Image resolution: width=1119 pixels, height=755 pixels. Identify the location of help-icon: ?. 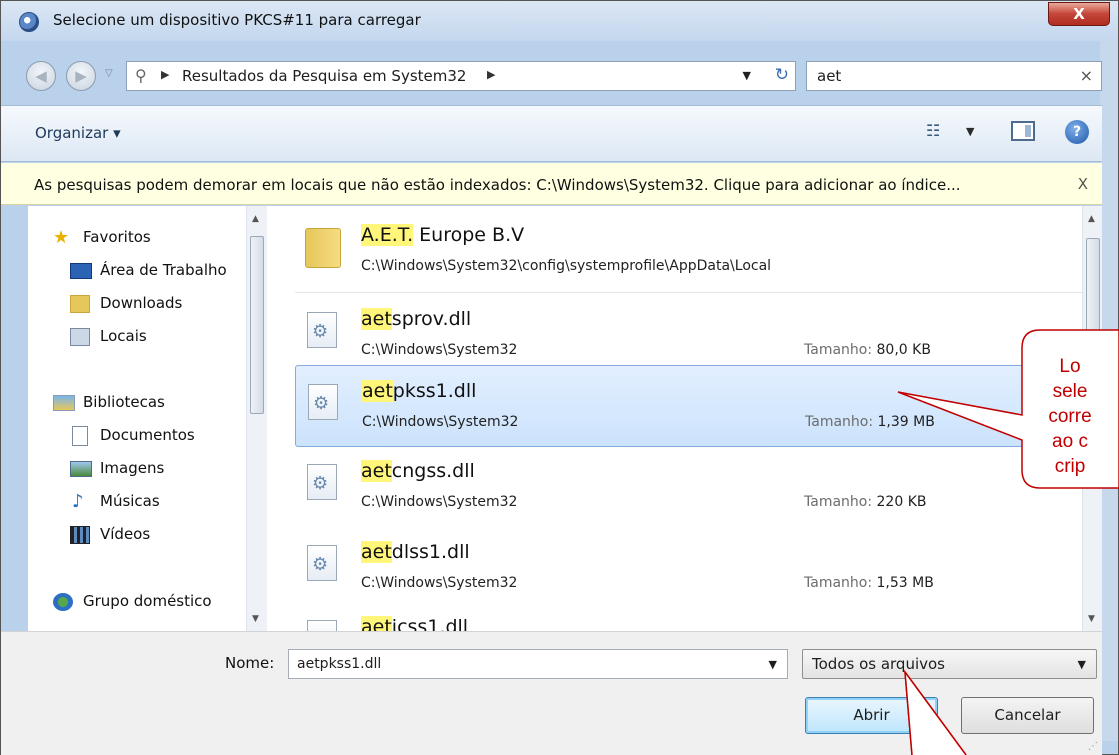
(1077, 132).